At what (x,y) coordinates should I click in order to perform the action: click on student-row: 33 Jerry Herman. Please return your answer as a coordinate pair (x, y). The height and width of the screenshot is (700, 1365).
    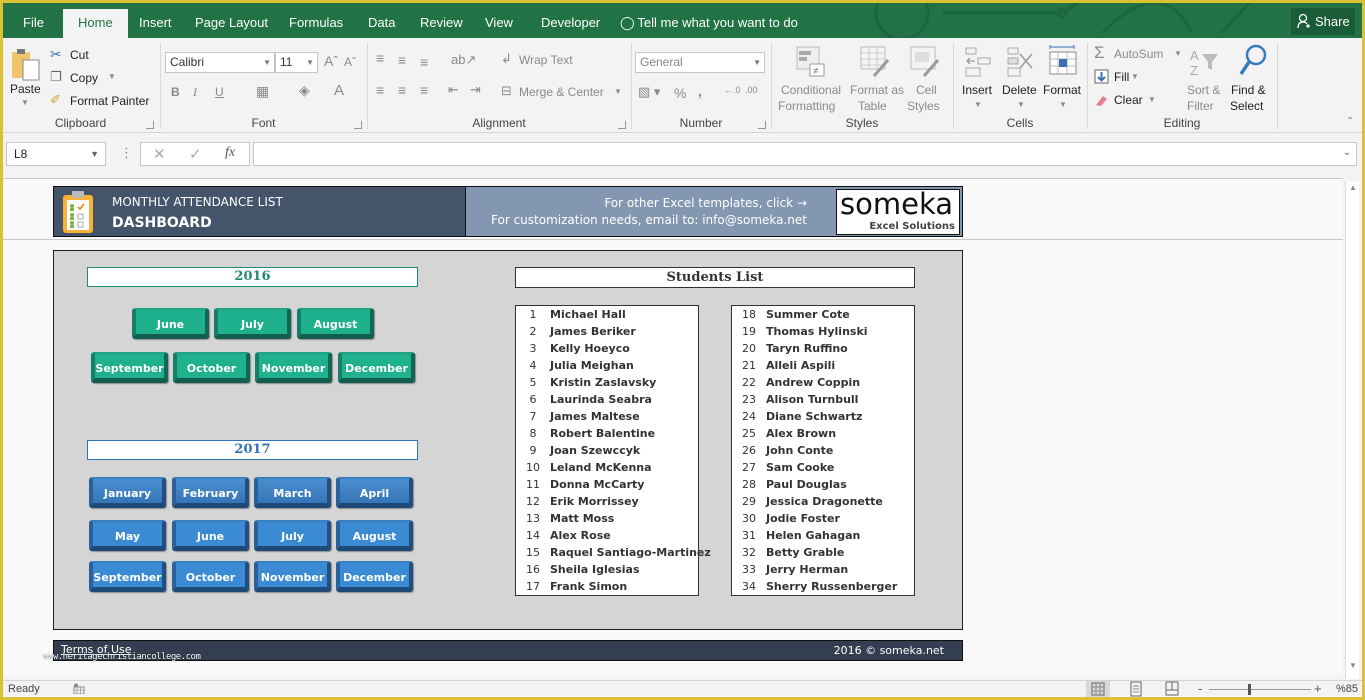
    Looking at the image, I should click on (823, 570).